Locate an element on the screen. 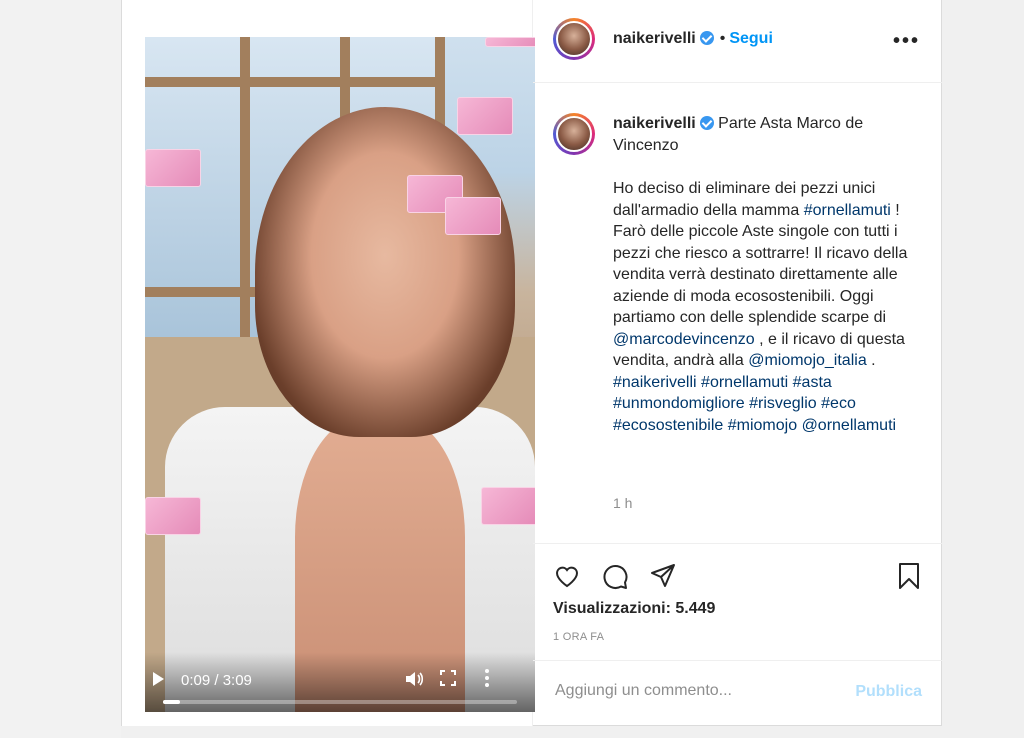  hashtag-link: #eco is located at coordinates (838, 403).